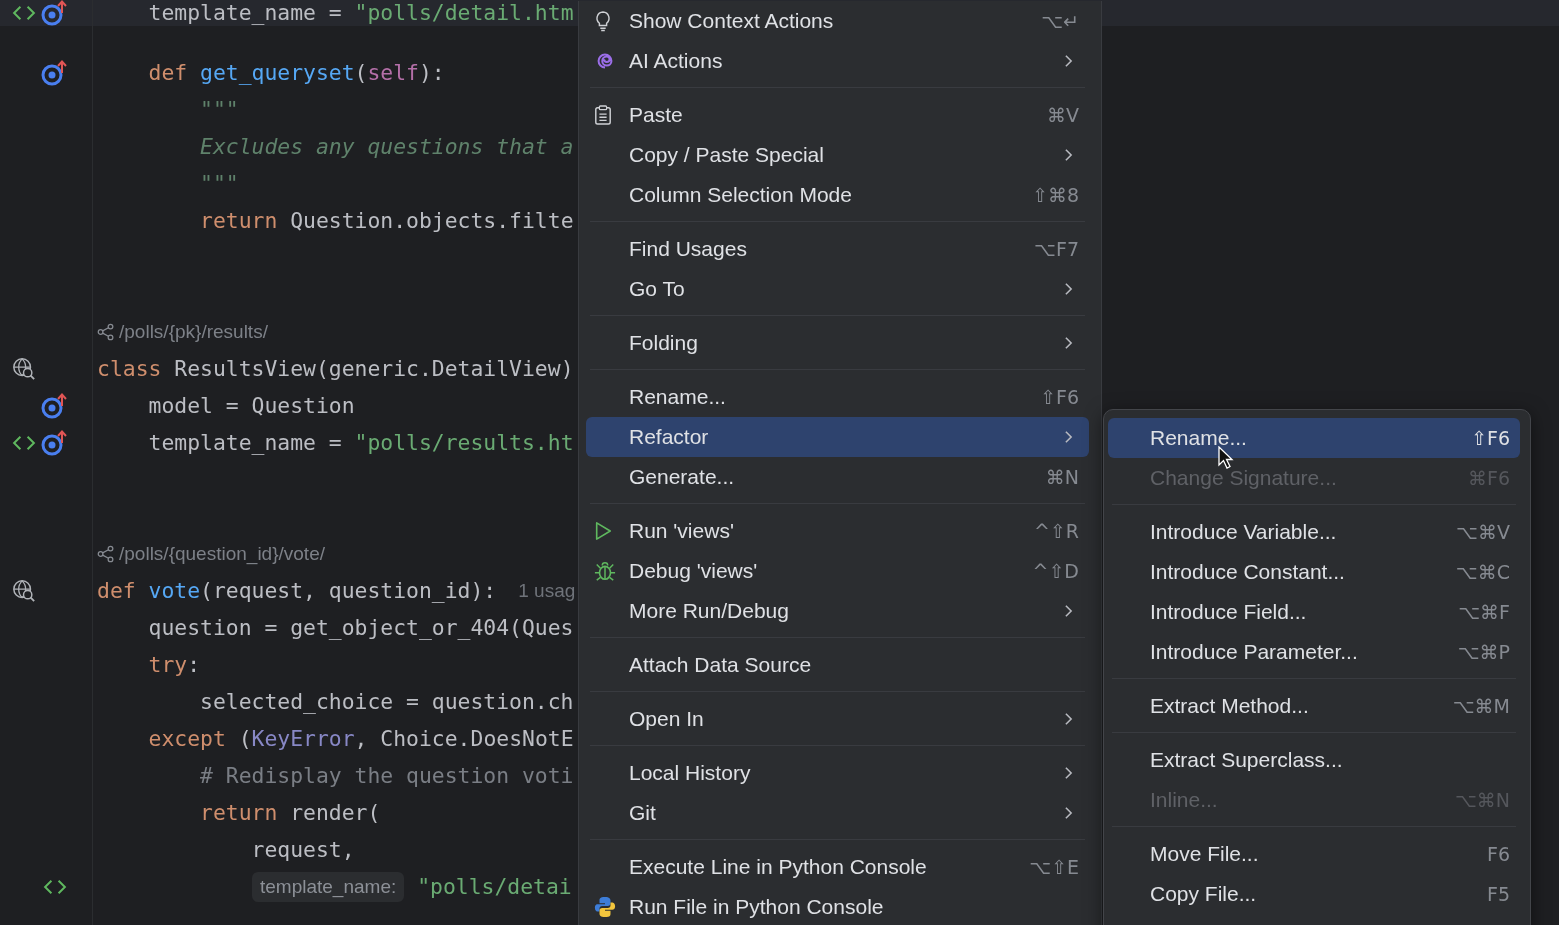 The height and width of the screenshot is (925, 1559). What do you see at coordinates (360, 738) in the screenshot?
I see `code-line: except (KeyError, Choice.DoesNotE` at bounding box center [360, 738].